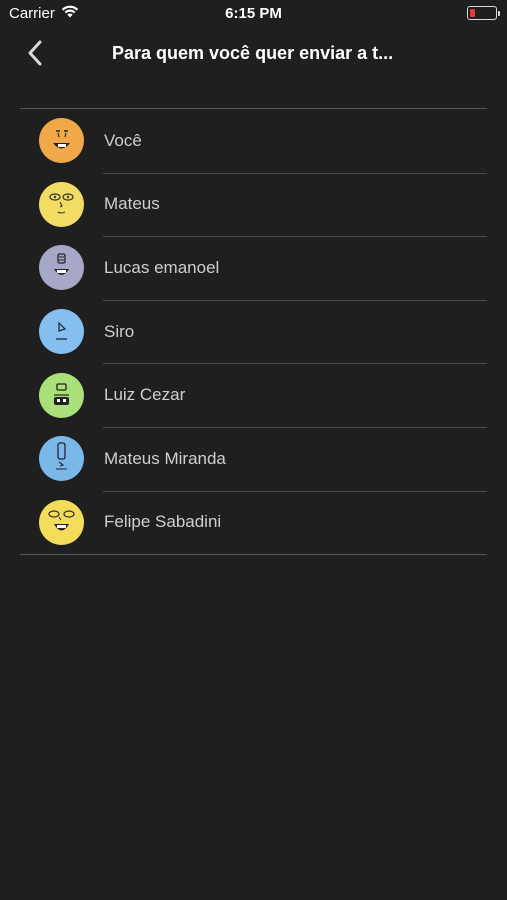 This screenshot has height=900, width=507. What do you see at coordinates (145, 395) in the screenshot?
I see `contact-name: Luiz Cezar` at bounding box center [145, 395].